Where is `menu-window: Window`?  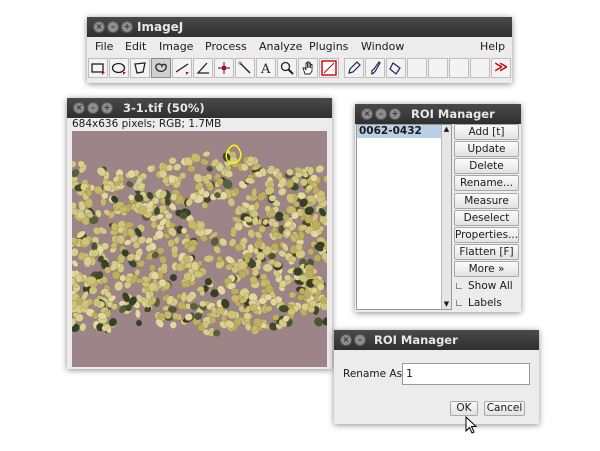 menu-window: Window is located at coordinates (382, 46).